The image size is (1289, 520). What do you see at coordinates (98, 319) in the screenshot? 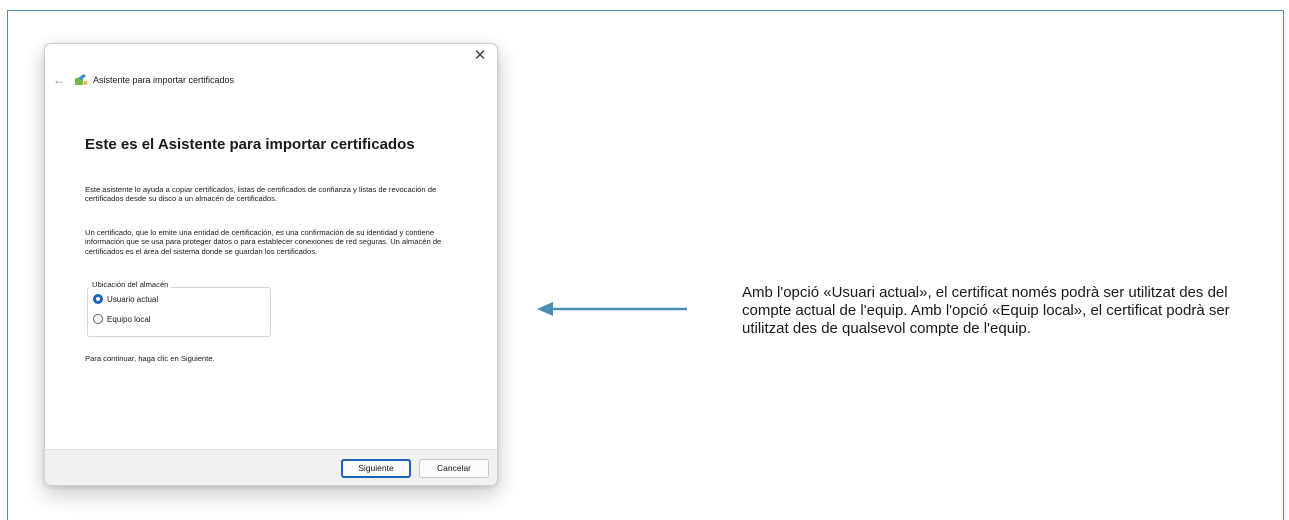
I see `radio-unselected-icon` at bounding box center [98, 319].